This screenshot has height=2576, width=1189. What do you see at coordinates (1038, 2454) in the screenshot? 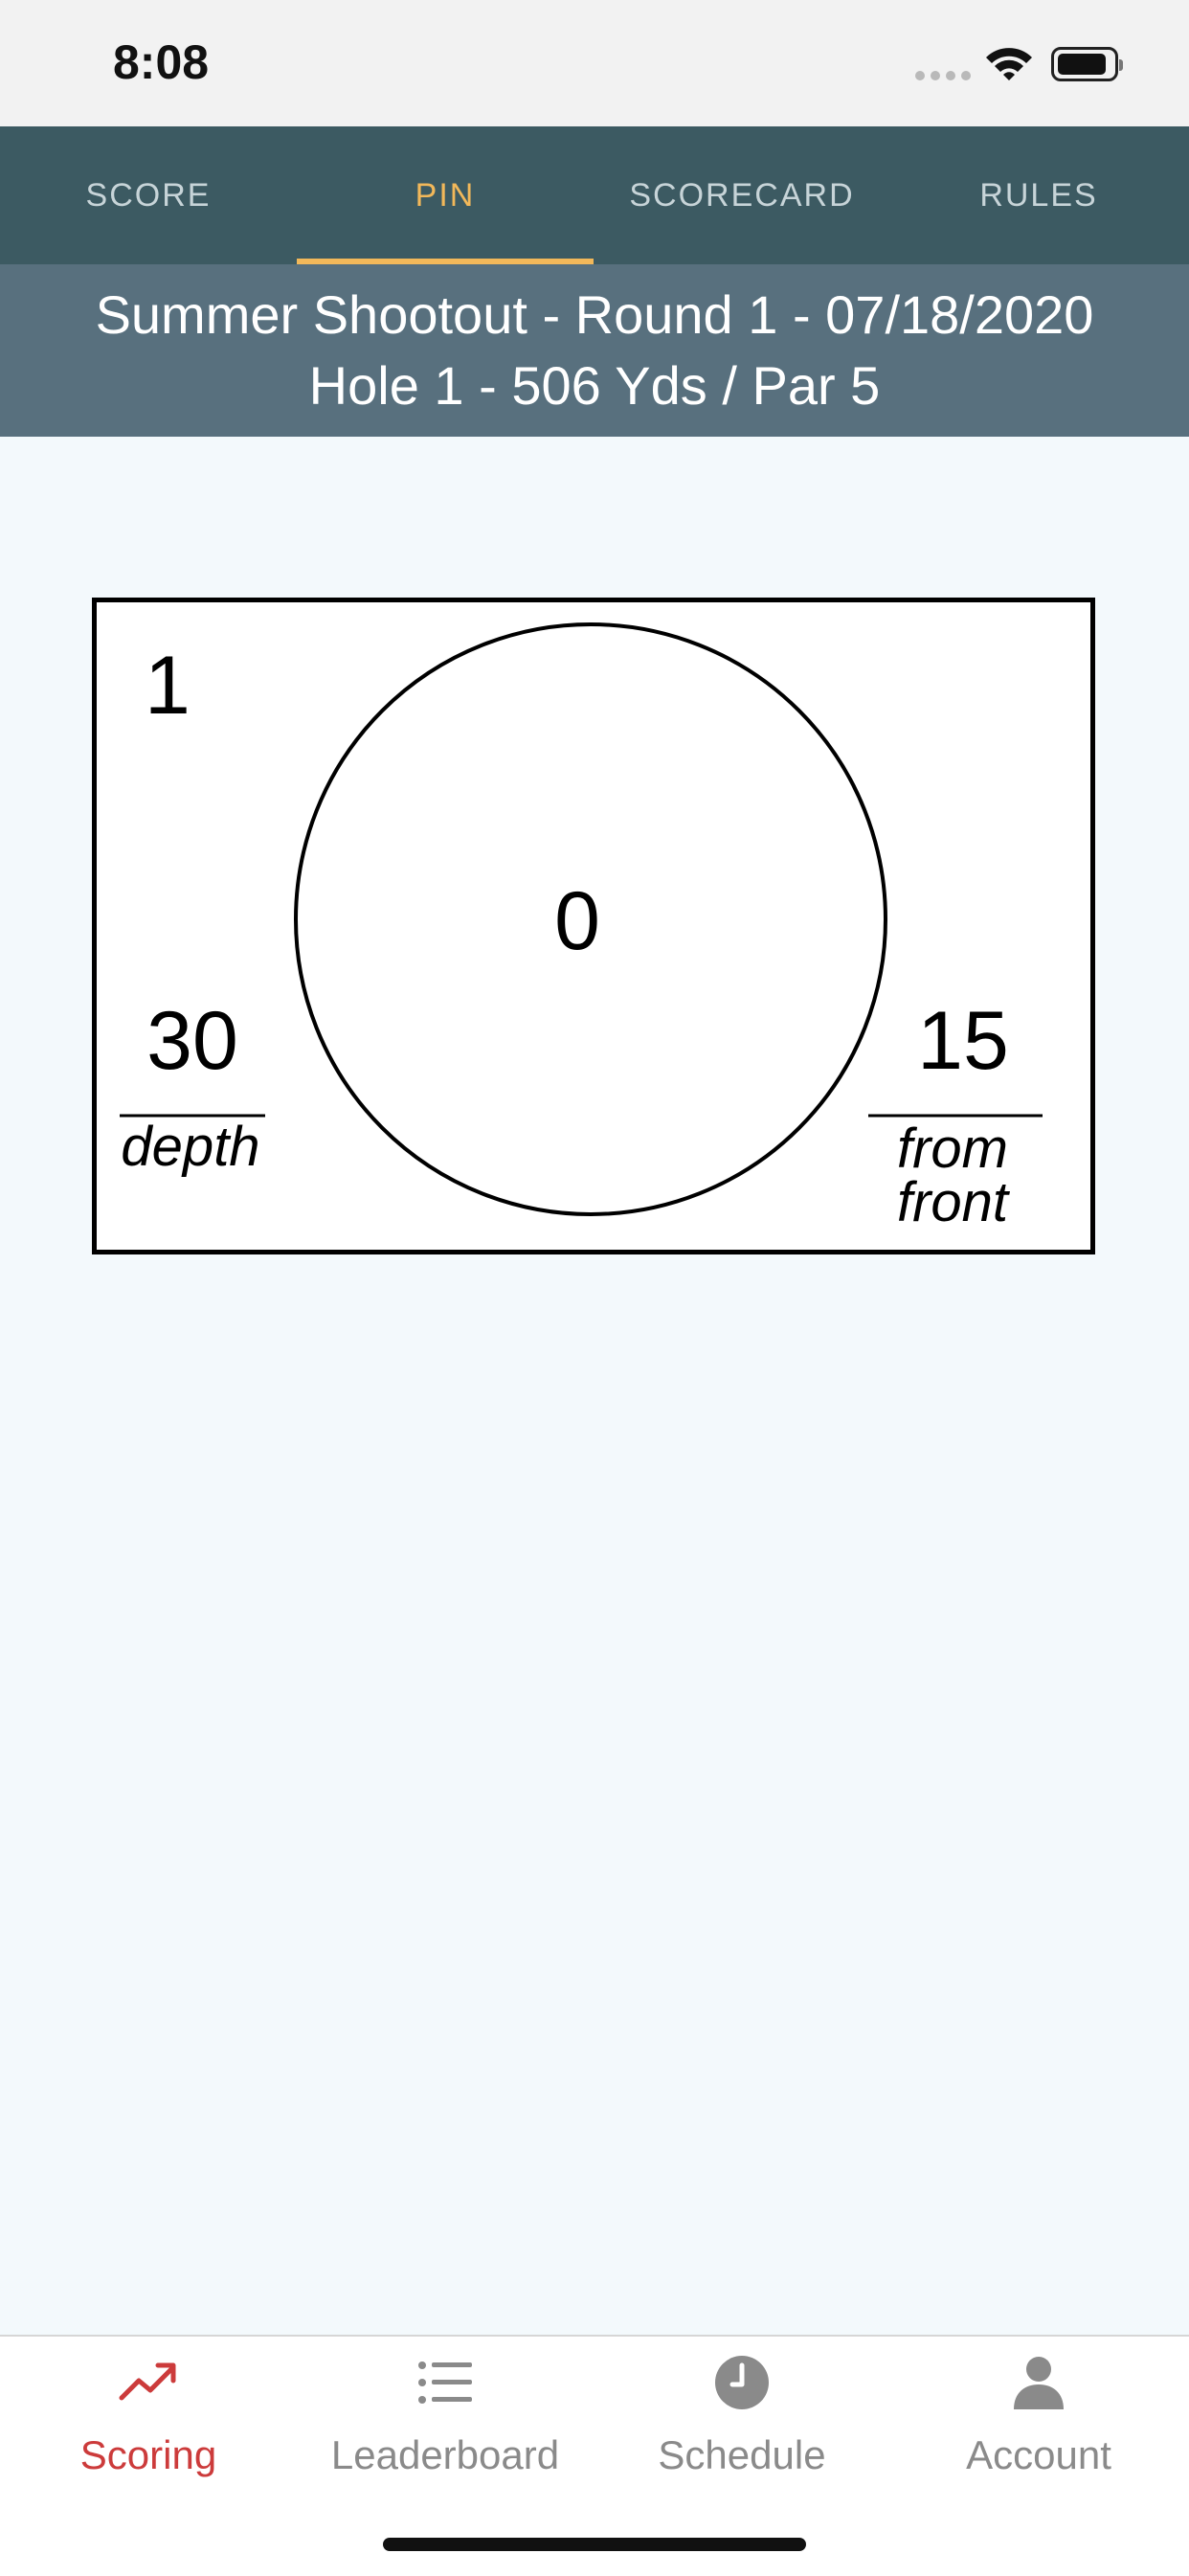
I see `tabbar-account-label: Account` at bounding box center [1038, 2454].